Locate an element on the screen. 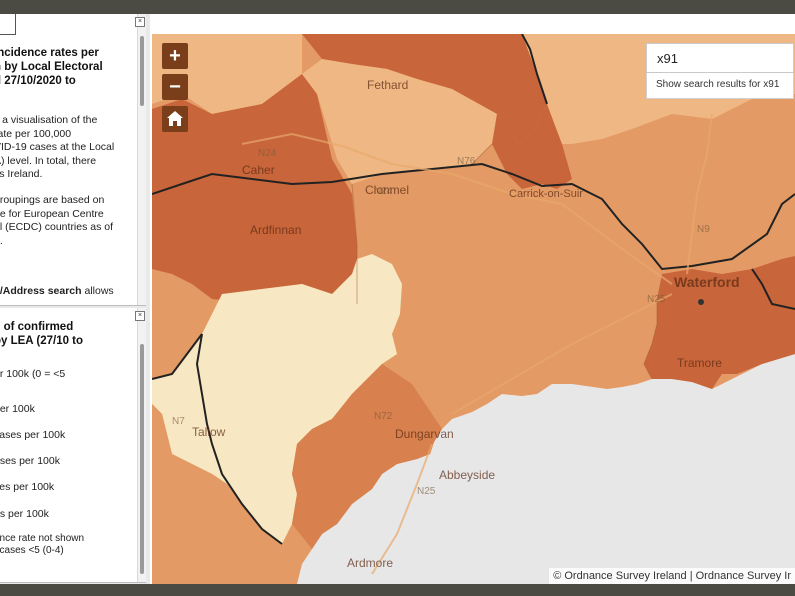  search-suggestion: Show search results for x91 is located at coordinates (720, 86).